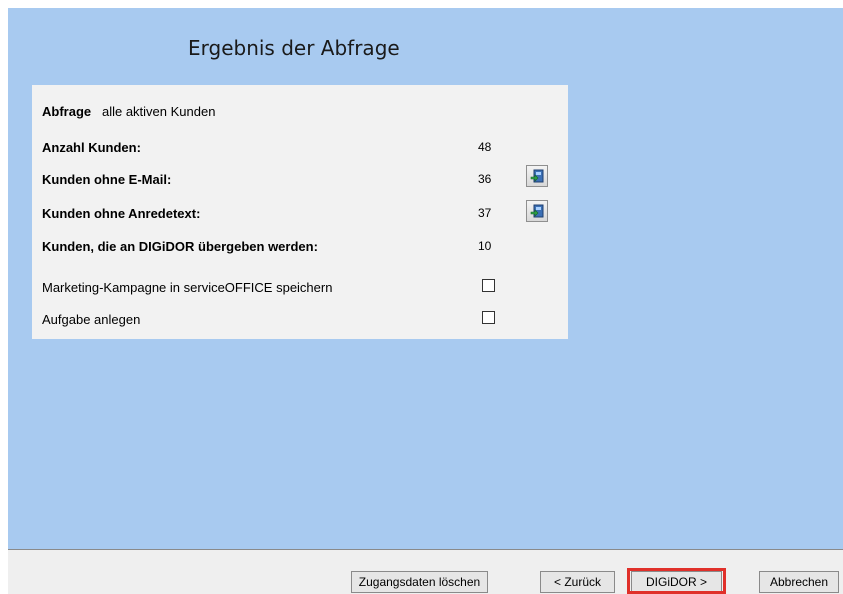 This screenshot has width=843, height=594. What do you see at coordinates (121, 213) in the screenshot?
I see `no-salutation-label: Kunden ohne Anredetext:` at bounding box center [121, 213].